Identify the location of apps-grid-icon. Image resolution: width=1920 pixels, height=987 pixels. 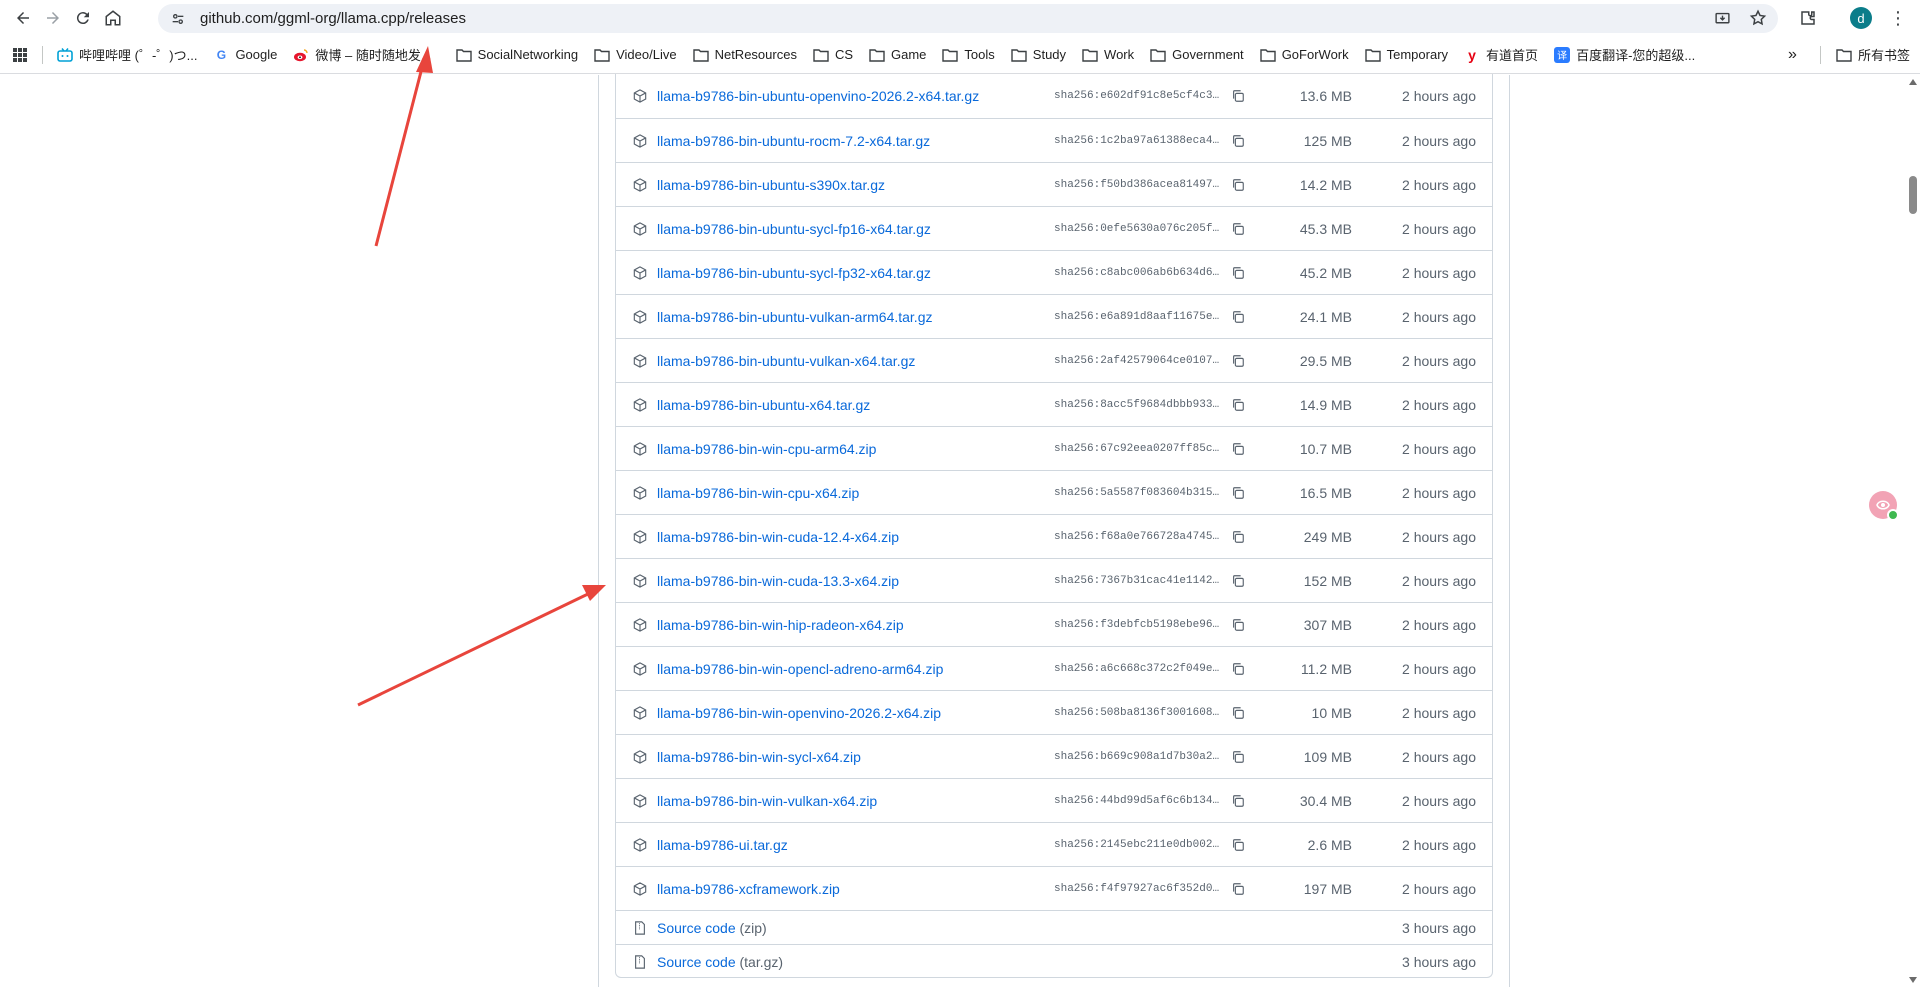
(18, 55).